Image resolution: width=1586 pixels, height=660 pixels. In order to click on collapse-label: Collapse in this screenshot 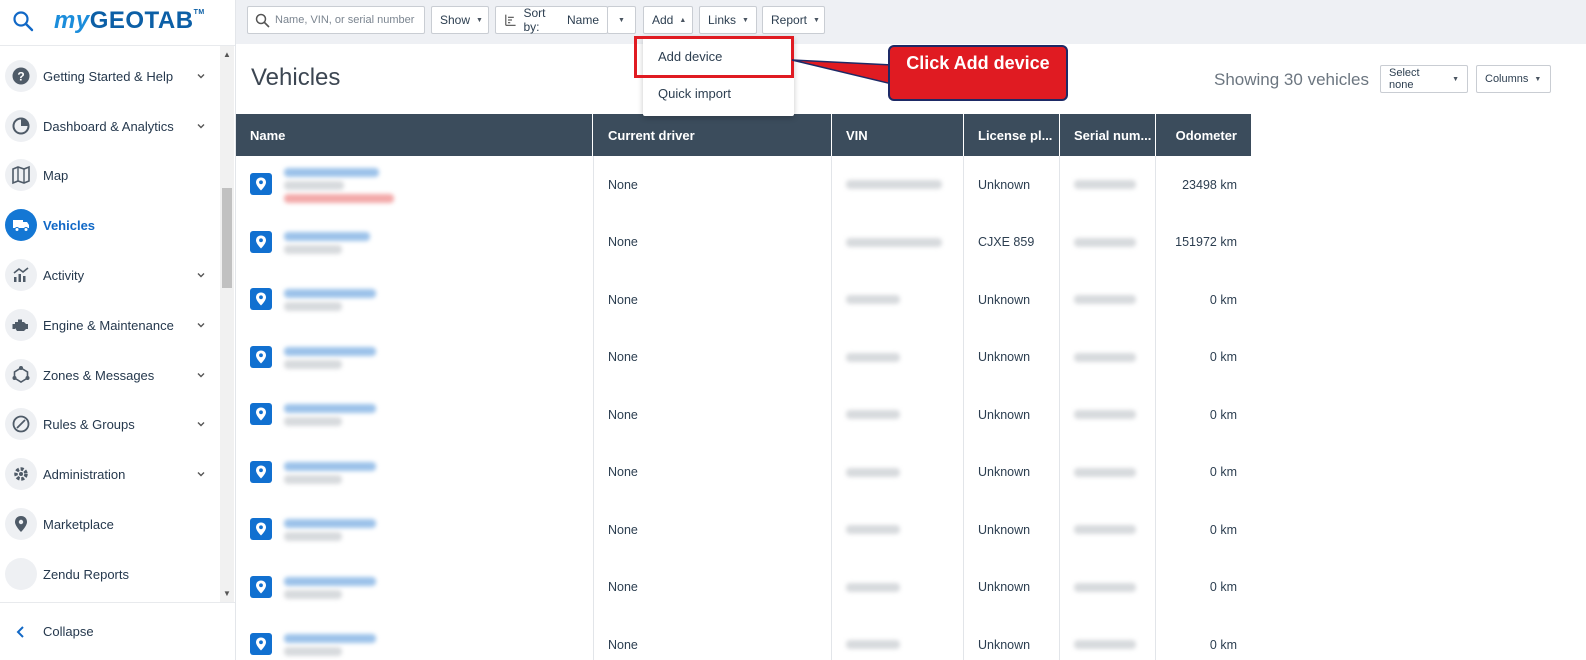, I will do `click(68, 631)`.